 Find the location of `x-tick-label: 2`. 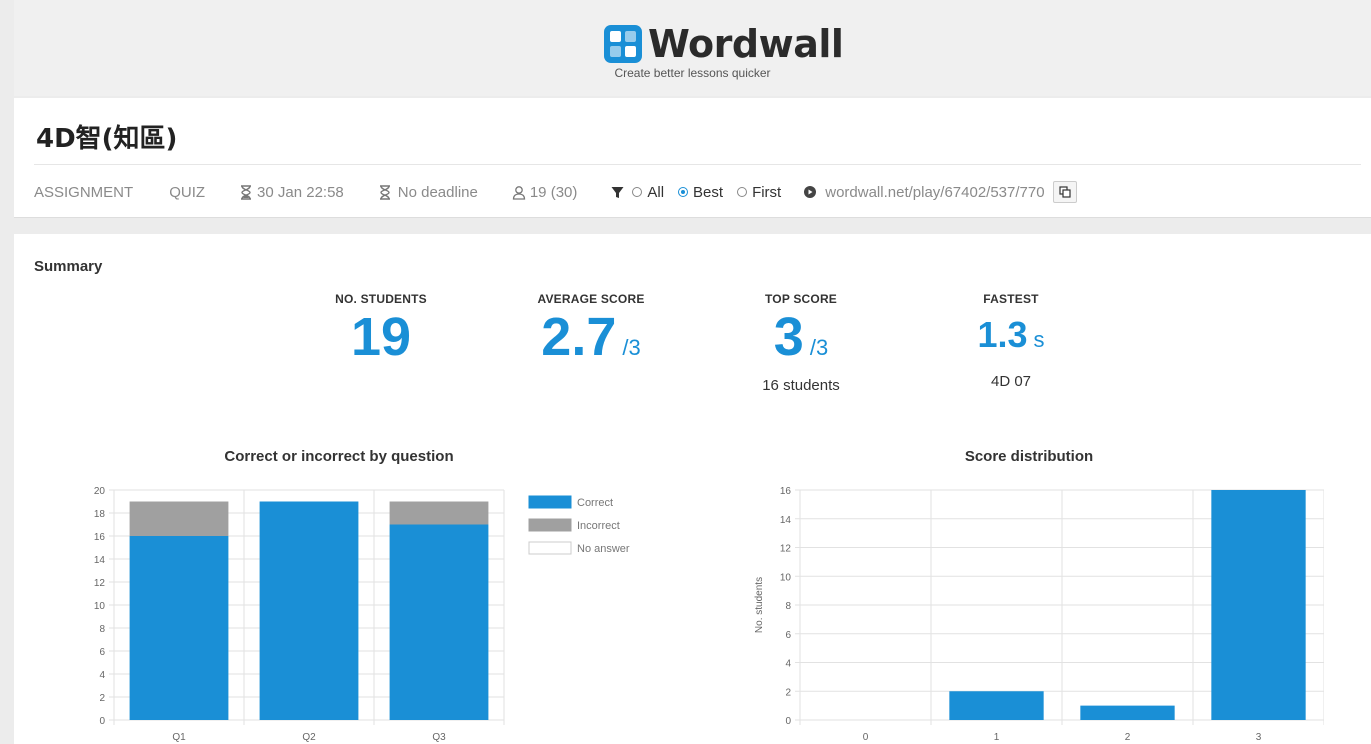

x-tick-label: 2 is located at coordinates (1128, 737).